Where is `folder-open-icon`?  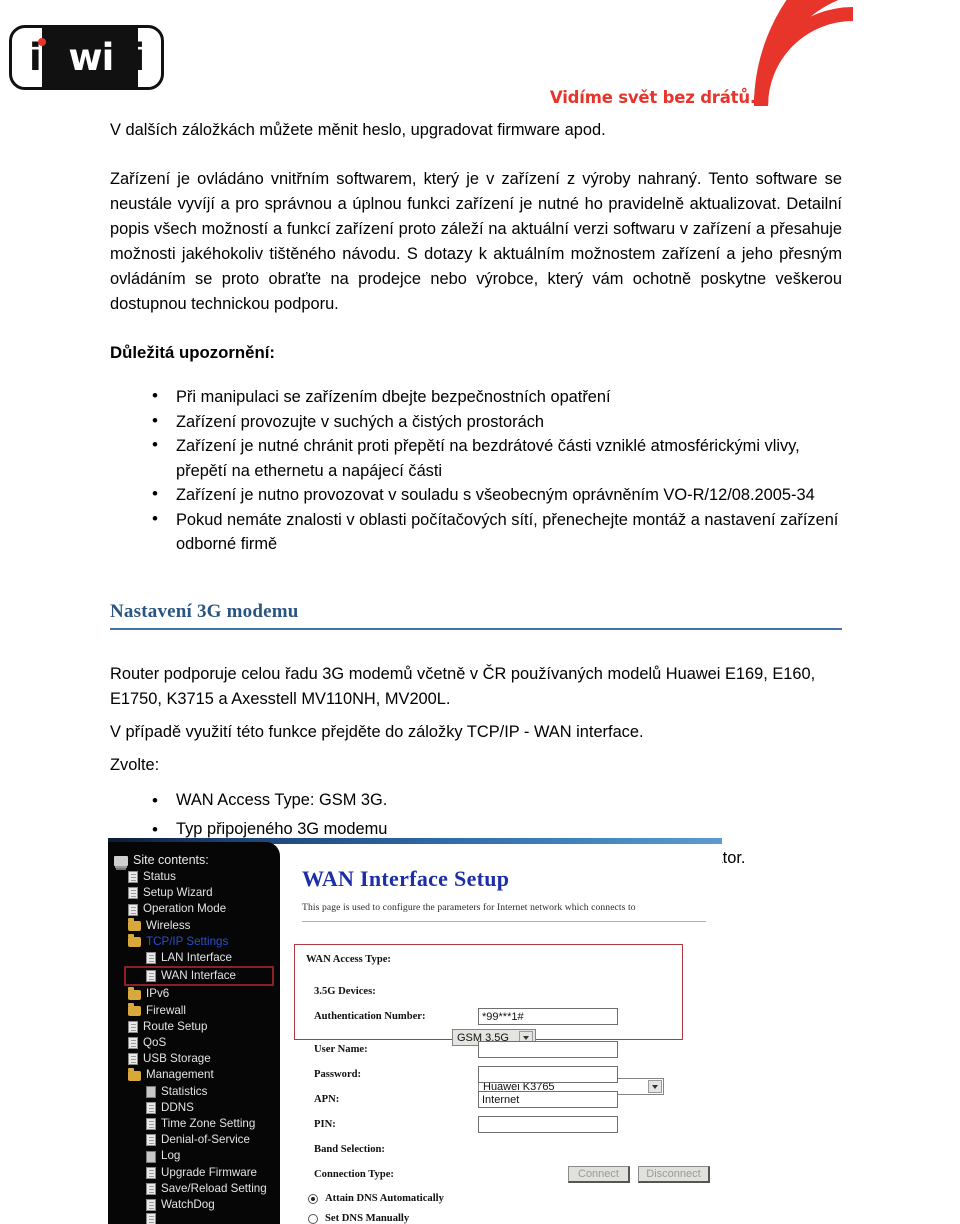
folder-open-icon is located at coordinates (134, 940).